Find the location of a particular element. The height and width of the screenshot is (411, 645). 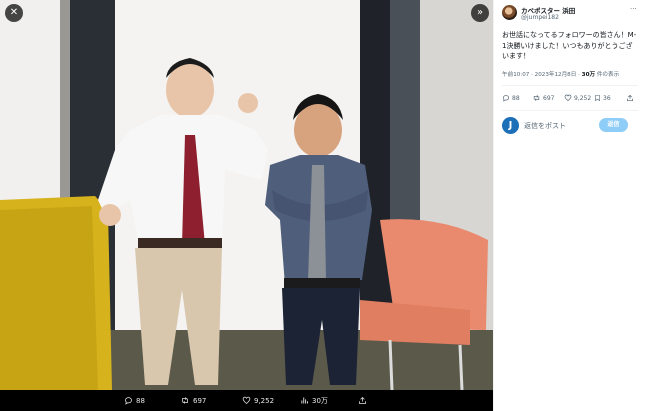

like-count: 9,252 is located at coordinates (583, 98).